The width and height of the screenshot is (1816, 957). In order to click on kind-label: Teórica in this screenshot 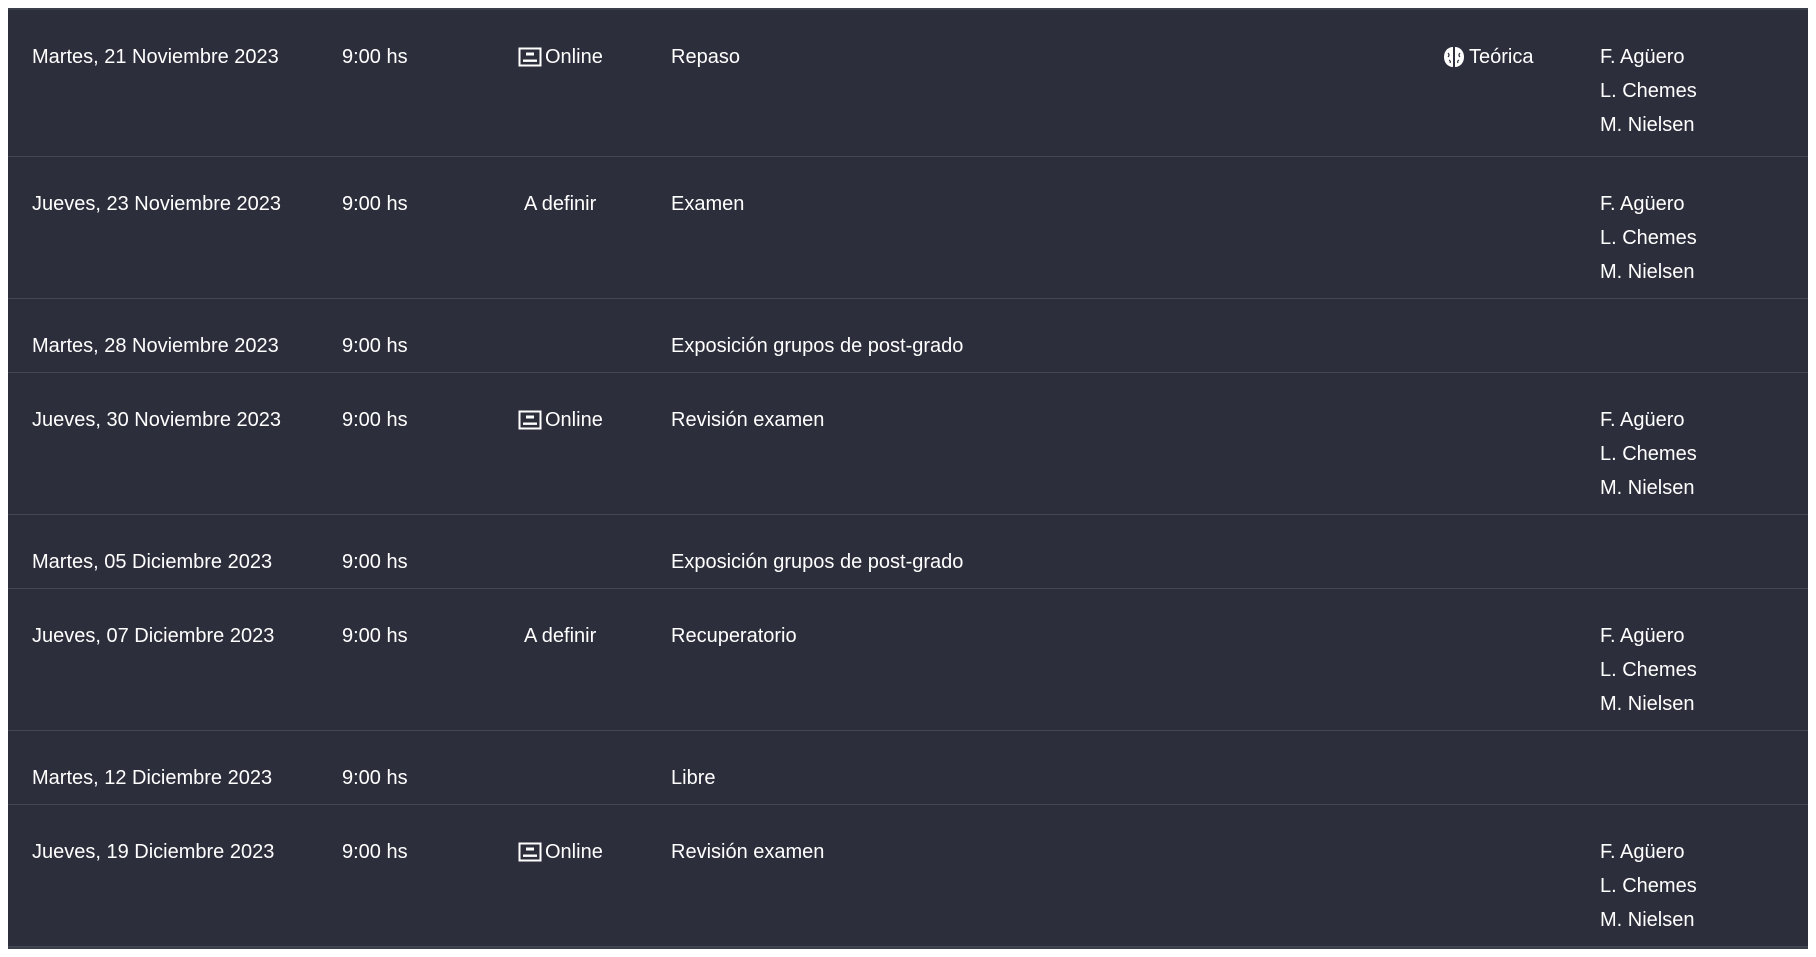, I will do `click(1501, 57)`.